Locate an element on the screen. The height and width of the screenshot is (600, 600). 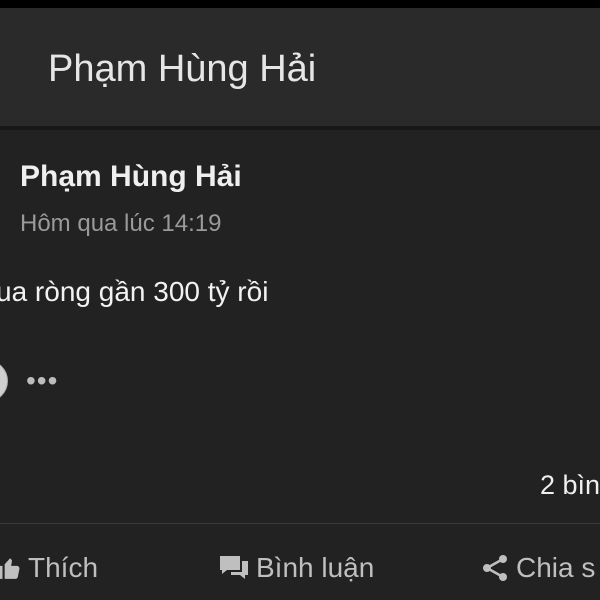
more-horizontal-icon: ••• is located at coordinates (42, 381).